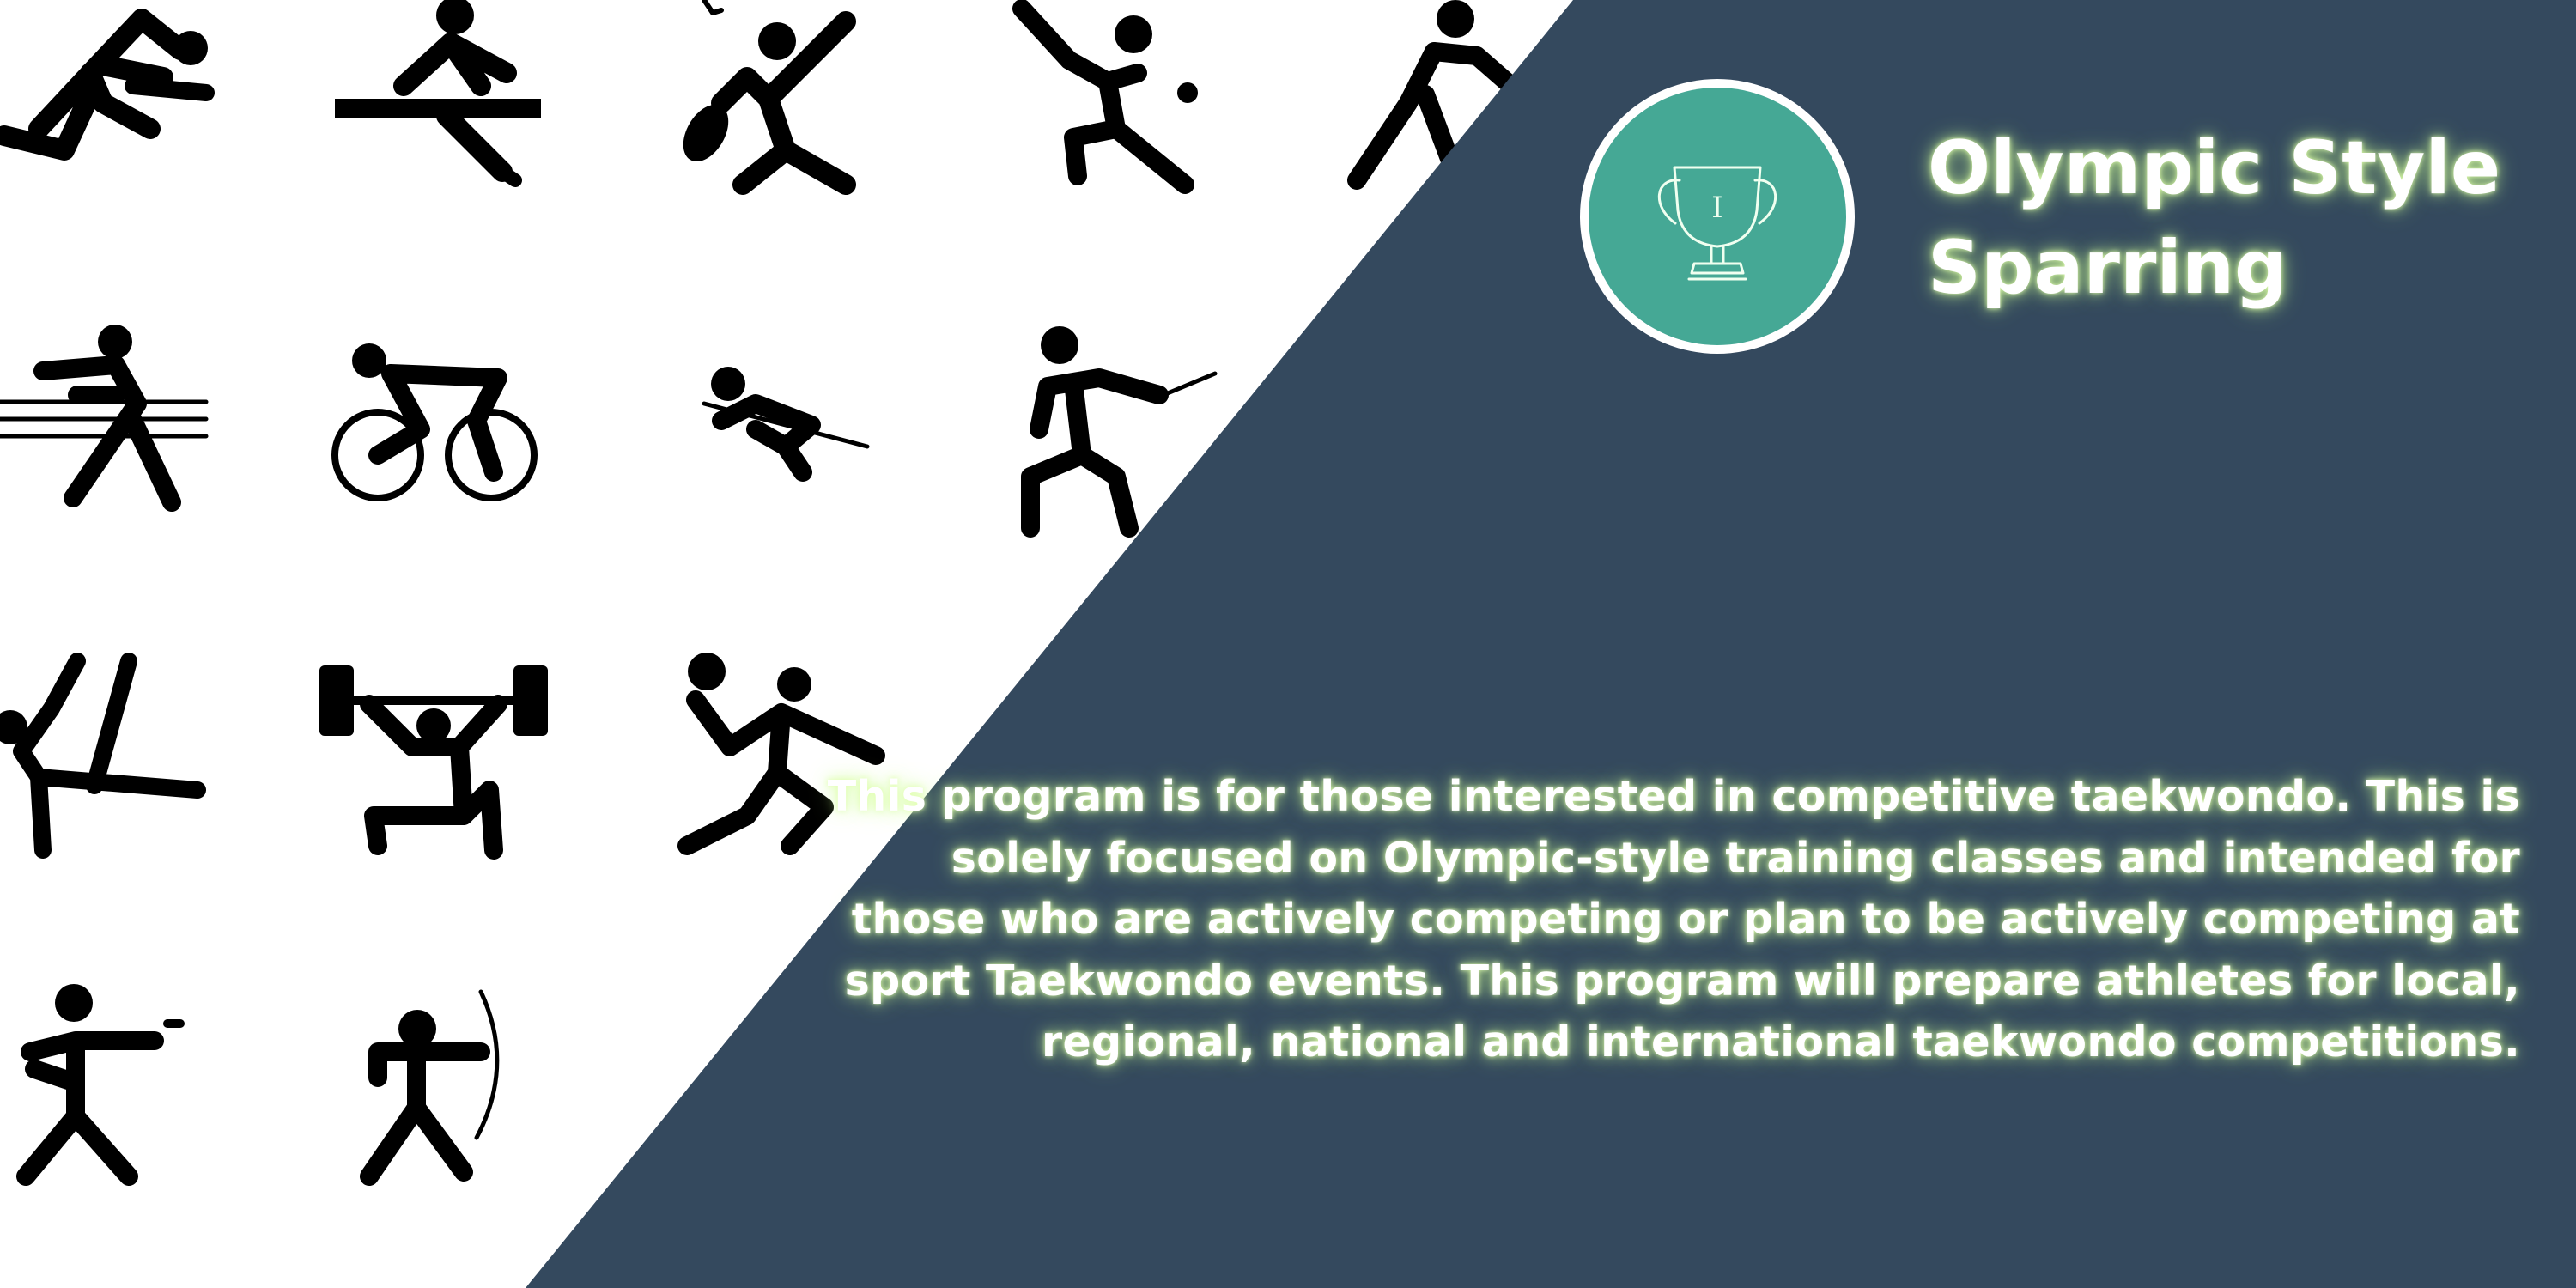 The width and height of the screenshot is (2576, 1288). I want to click on trophy-badge: I, so click(1718, 217).